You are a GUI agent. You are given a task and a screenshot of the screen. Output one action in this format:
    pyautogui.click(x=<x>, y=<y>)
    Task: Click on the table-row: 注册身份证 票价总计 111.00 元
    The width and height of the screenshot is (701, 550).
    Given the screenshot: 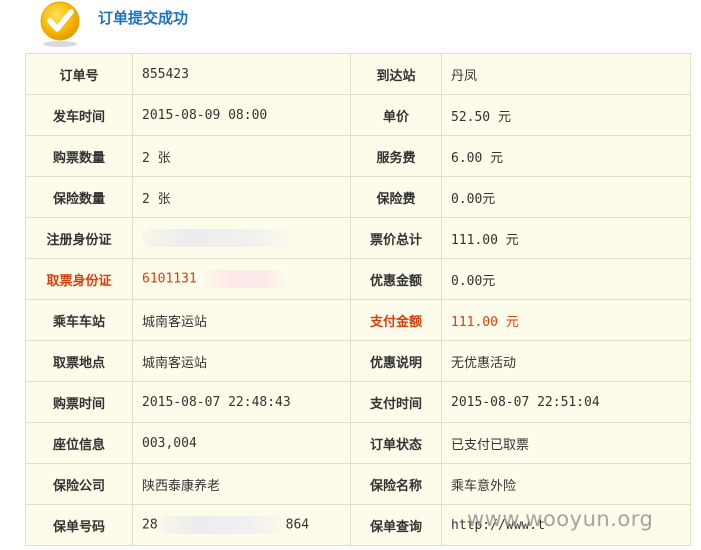 What is the action you would take?
    pyautogui.click(x=358, y=238)
    